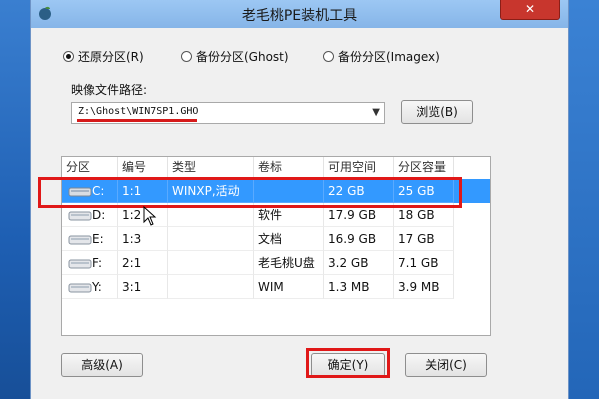 This screenshot has height=399, width=599. What do you see at coordinates (97, 287) in the screenshot?
I see `drive-letter: Y:` at bounding box center [97, 287].